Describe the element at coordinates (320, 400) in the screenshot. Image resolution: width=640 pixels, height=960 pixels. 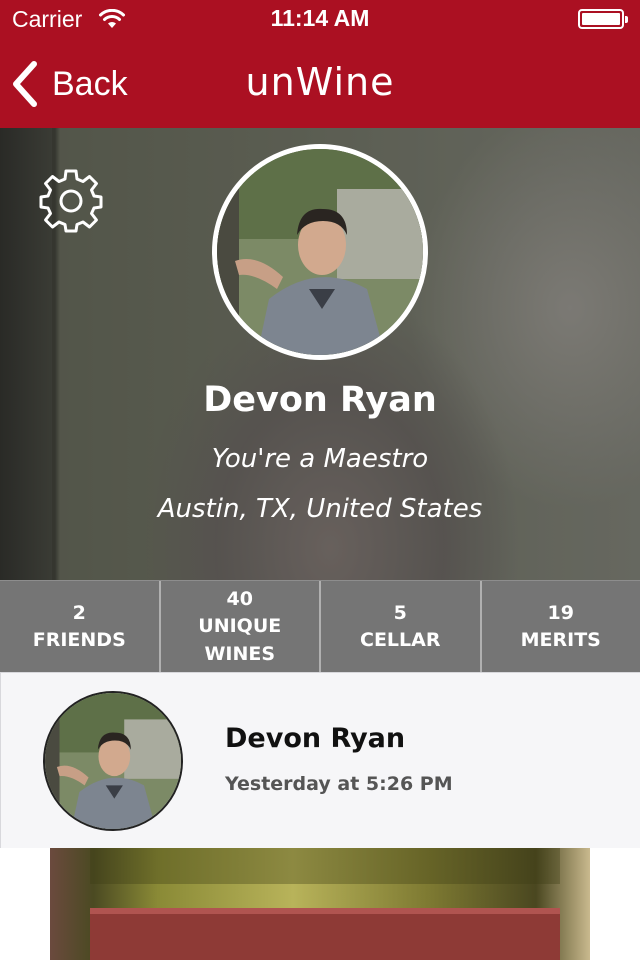
I see `profile-name: Devon Ryan` at that location.